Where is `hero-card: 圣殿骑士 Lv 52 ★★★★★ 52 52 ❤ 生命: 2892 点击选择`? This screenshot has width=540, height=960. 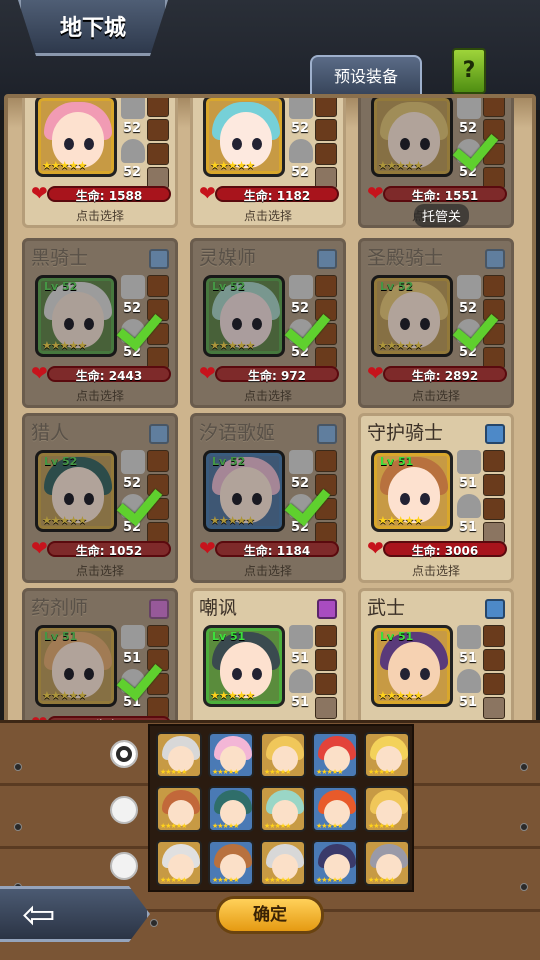
hero-card: 圣殿骑士 Lv 52 ★★★★★ 52 52 ❤ 生命: 2892 点击选择 is located at coordinates (436, 323).